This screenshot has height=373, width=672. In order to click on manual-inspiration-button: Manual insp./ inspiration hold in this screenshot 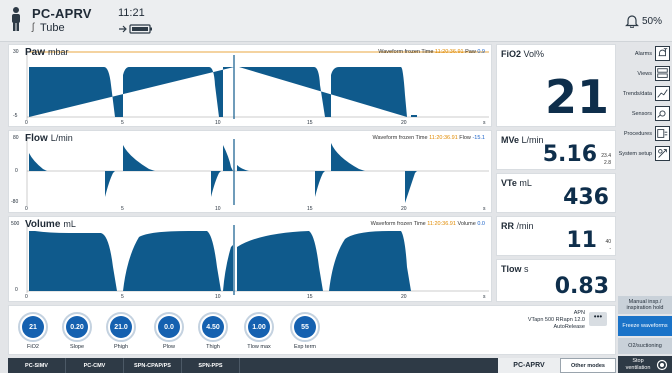, I will do `click(645, 305)`.